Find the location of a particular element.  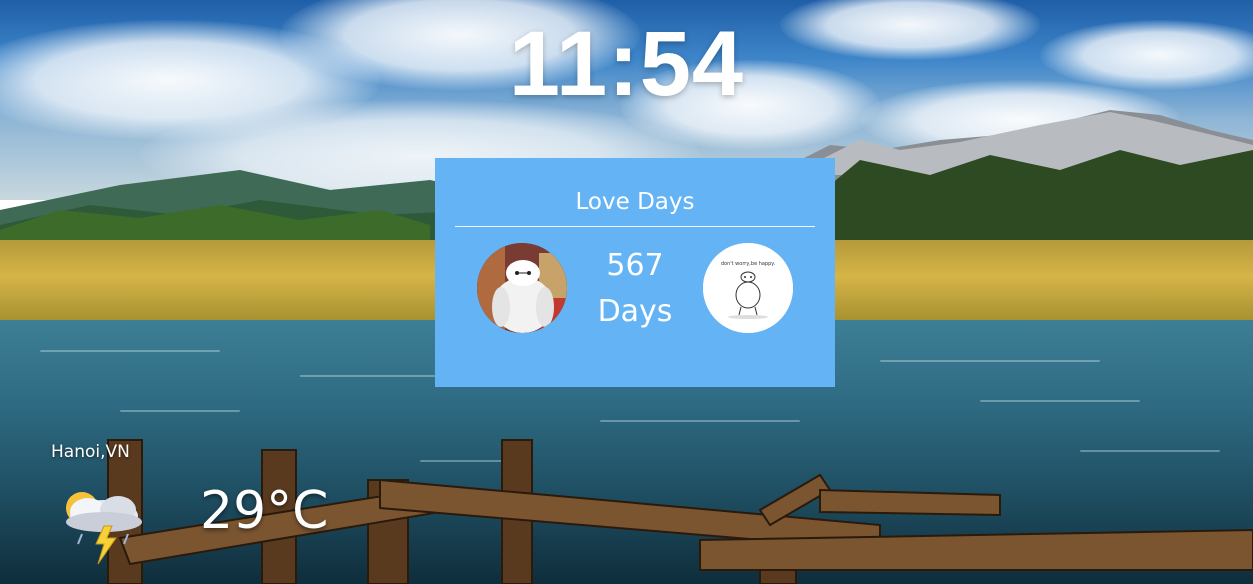

card-divider is located at coordinates (635, 226).